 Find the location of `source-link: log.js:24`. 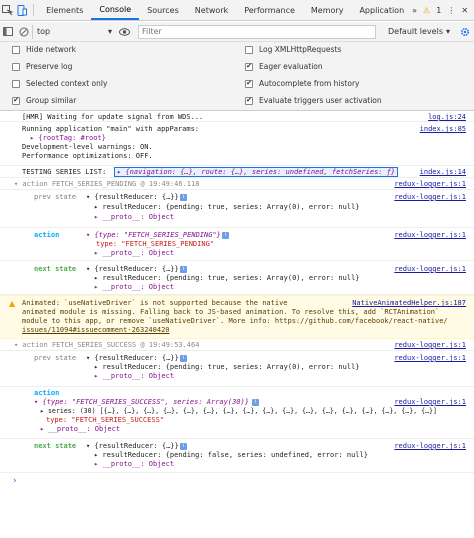

source-link: log.js:24 is located at coordinates (447, 117).